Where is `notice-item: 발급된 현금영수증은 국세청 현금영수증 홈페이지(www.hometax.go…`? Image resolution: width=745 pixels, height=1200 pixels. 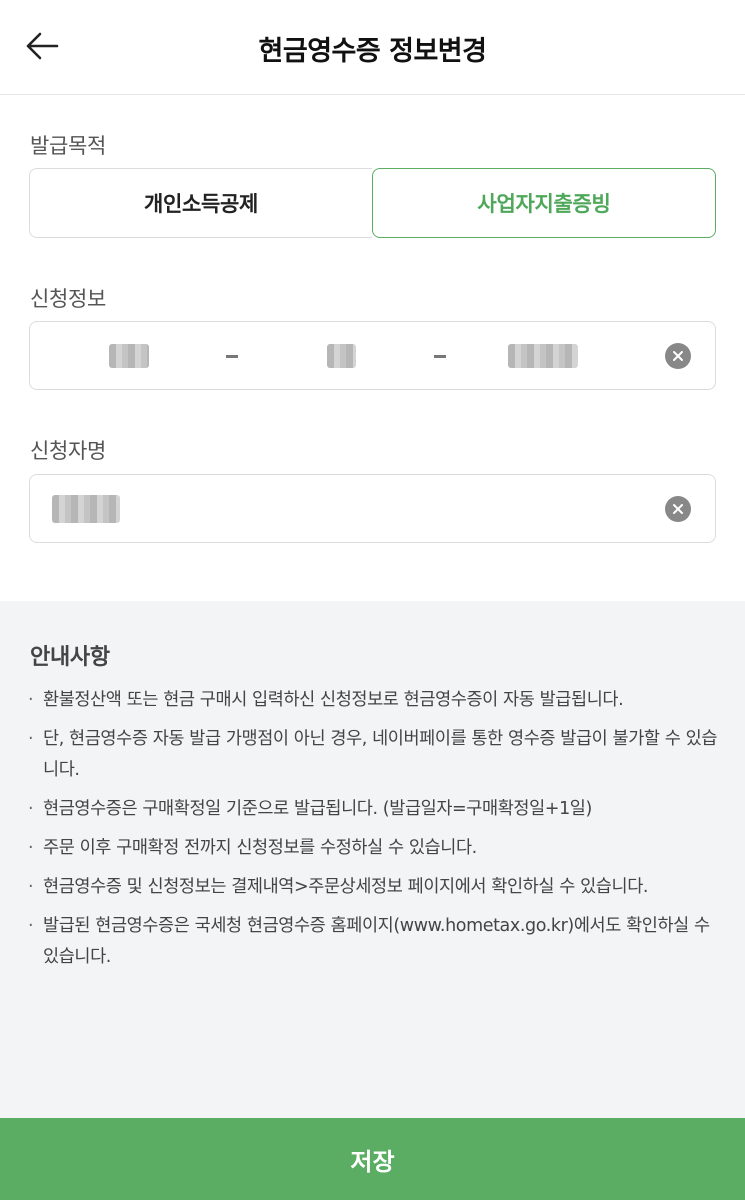
notice-item: 발급된 현금영수증은 국세청 현금영수증 홈페이지(www.hometax.go… is located at coordinates (373, 942).